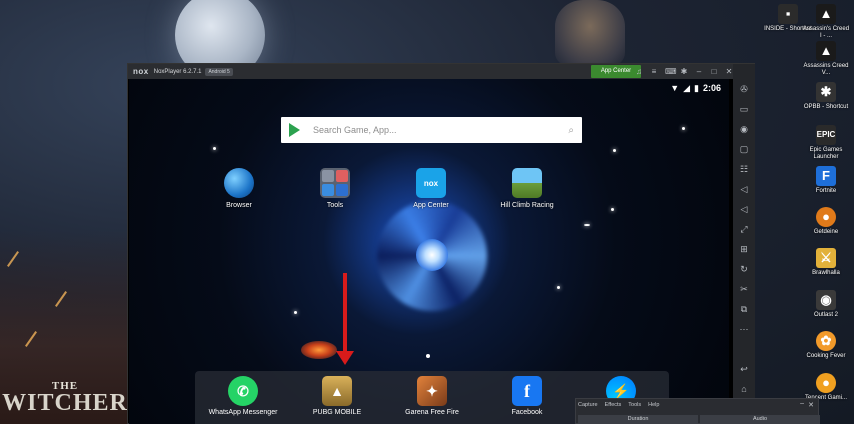 This screenshot has width=854, height=424. I want to click on multi-drive-icon: ☷, so click(744, 169).